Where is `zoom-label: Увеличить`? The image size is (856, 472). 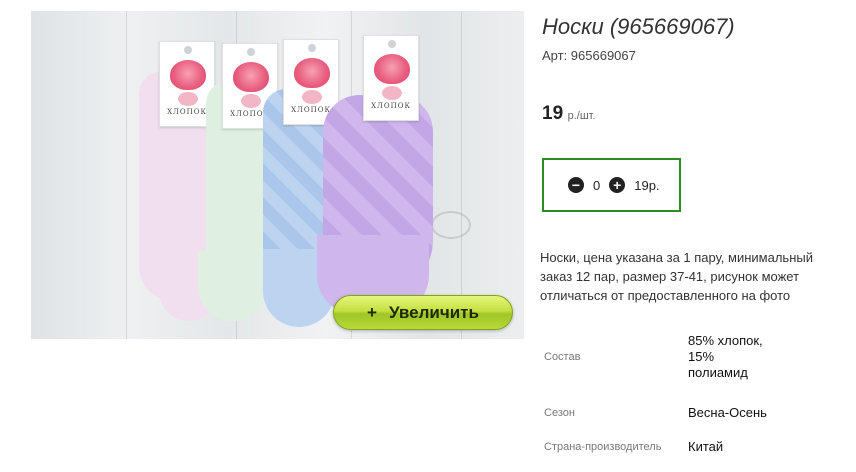 zoom-label: Увеличить is located at coordinates (433, 312).